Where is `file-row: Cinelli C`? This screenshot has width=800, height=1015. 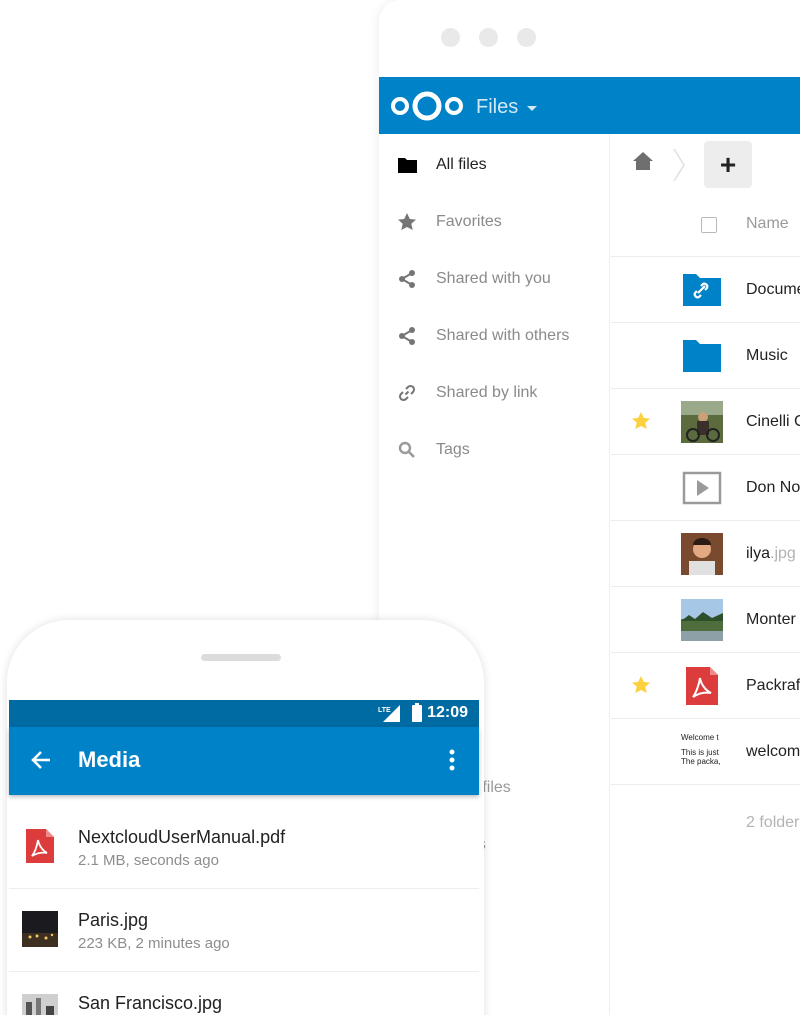 file-row: Cinelli C is located at coordinates (705, 422).